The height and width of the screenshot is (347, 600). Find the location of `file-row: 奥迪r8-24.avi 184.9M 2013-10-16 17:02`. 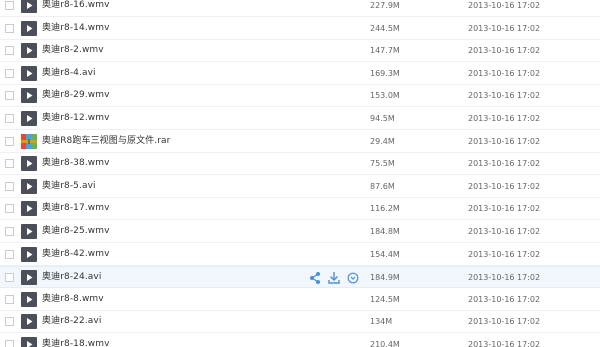

file-row: 奥迪r8-24.avi 184.9M 2013-10-16 17:02 is located at coordinates (300, 277).